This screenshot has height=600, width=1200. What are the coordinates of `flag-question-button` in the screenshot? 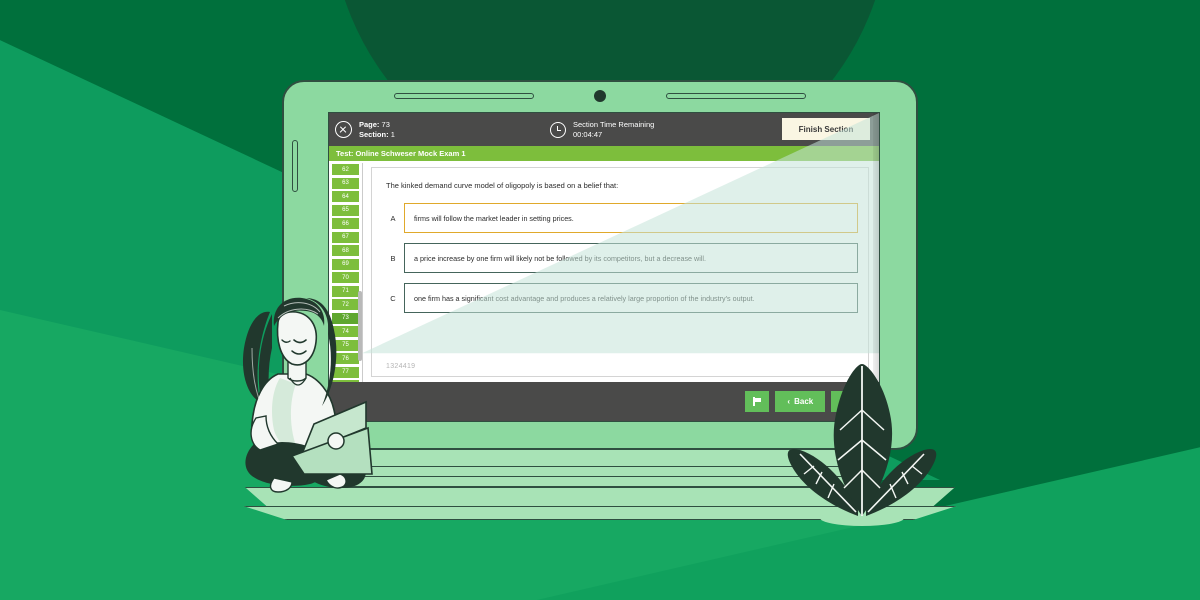 It's located at (757, 401).